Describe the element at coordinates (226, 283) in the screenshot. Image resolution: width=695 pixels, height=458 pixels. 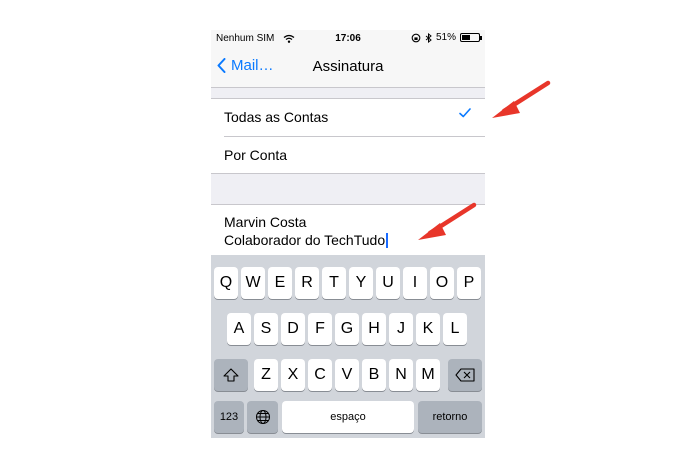
I see `key-q: Q` at that location.